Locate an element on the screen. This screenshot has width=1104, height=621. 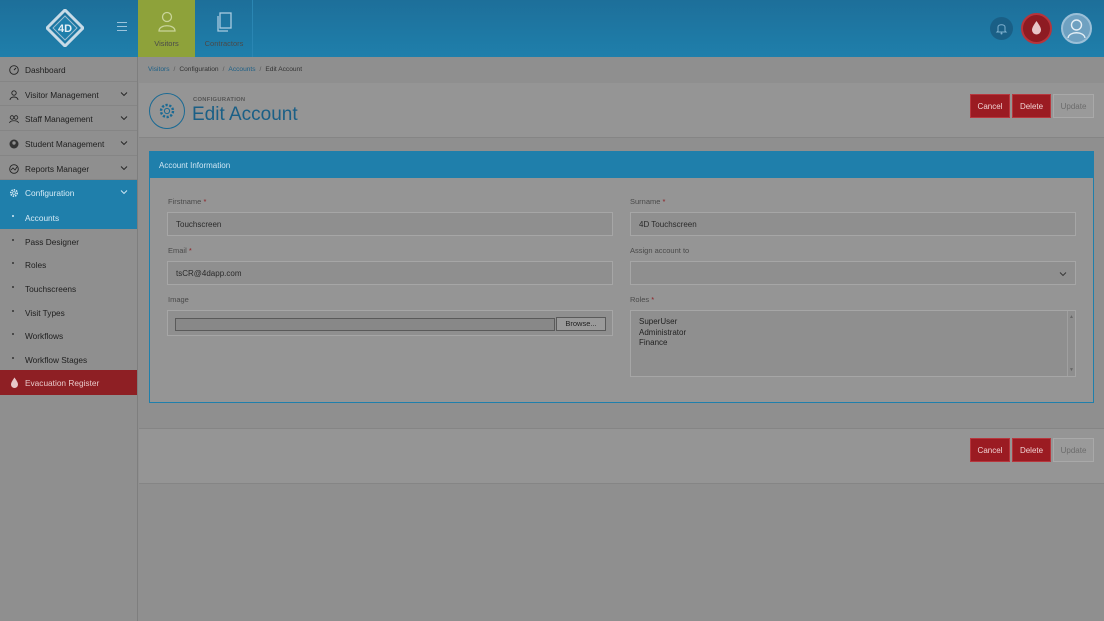
breadcrumb-accounts: Accounts is located at coordinates (241, 69).